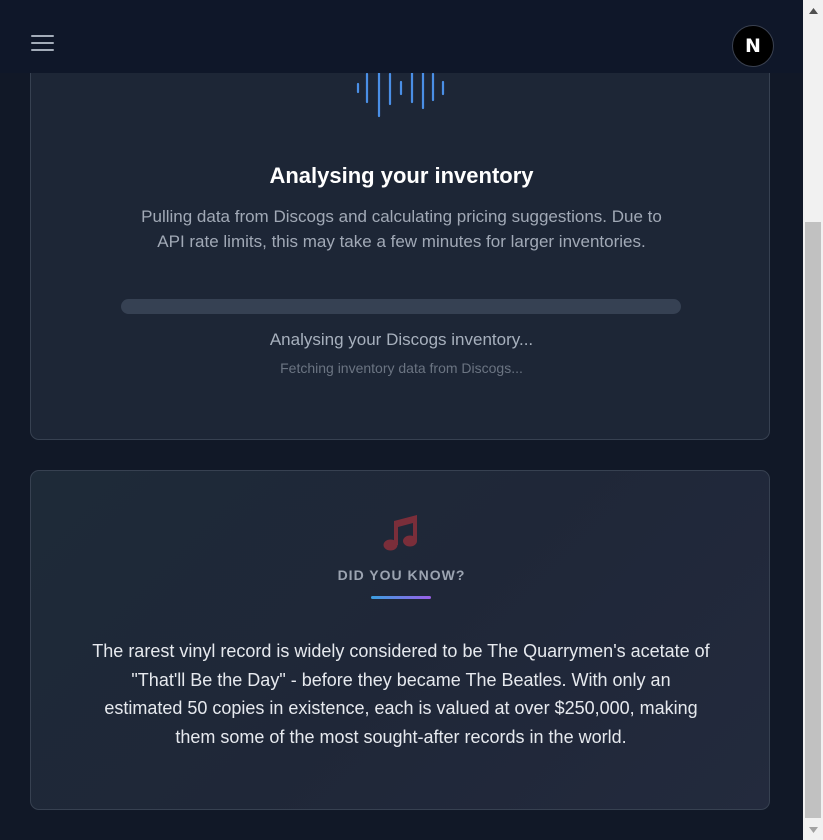 This screenshot has width=823, height=840. Describe the element at coordinates (401, 597) in the screenshot. I see `heading-underline` at that location.